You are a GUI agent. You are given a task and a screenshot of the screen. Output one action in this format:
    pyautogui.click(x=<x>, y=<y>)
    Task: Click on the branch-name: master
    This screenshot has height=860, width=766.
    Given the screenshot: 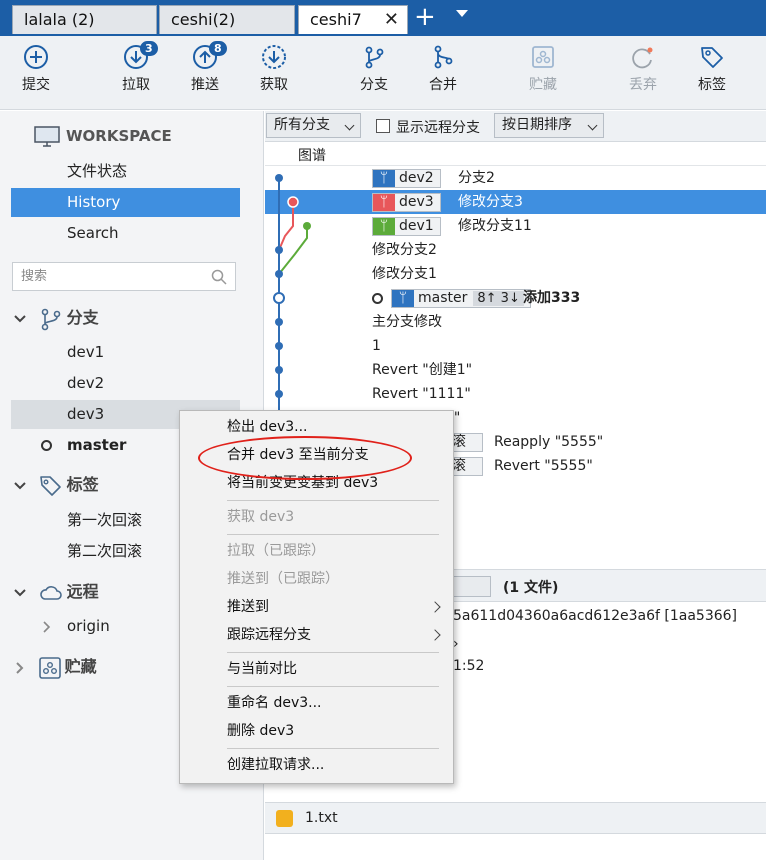 What is the action you would take?
    pyautogui.click(x=443, y=298)
    